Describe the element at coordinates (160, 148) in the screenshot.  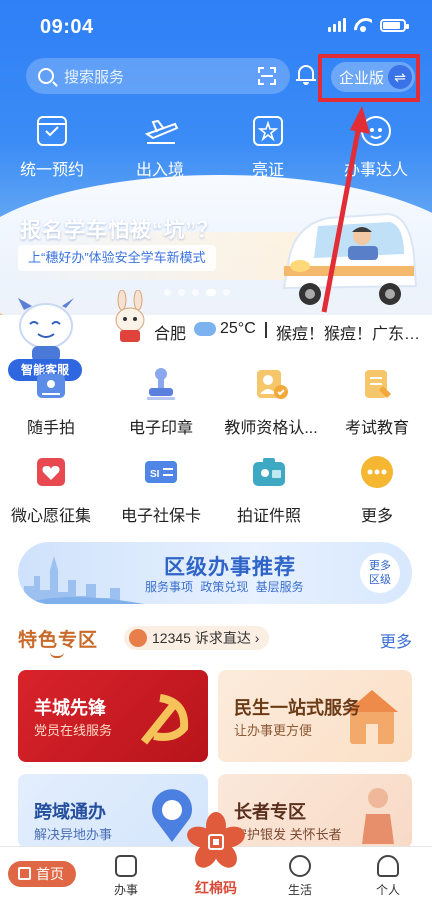
I see `quick-border-exit: 出入境` at that location.